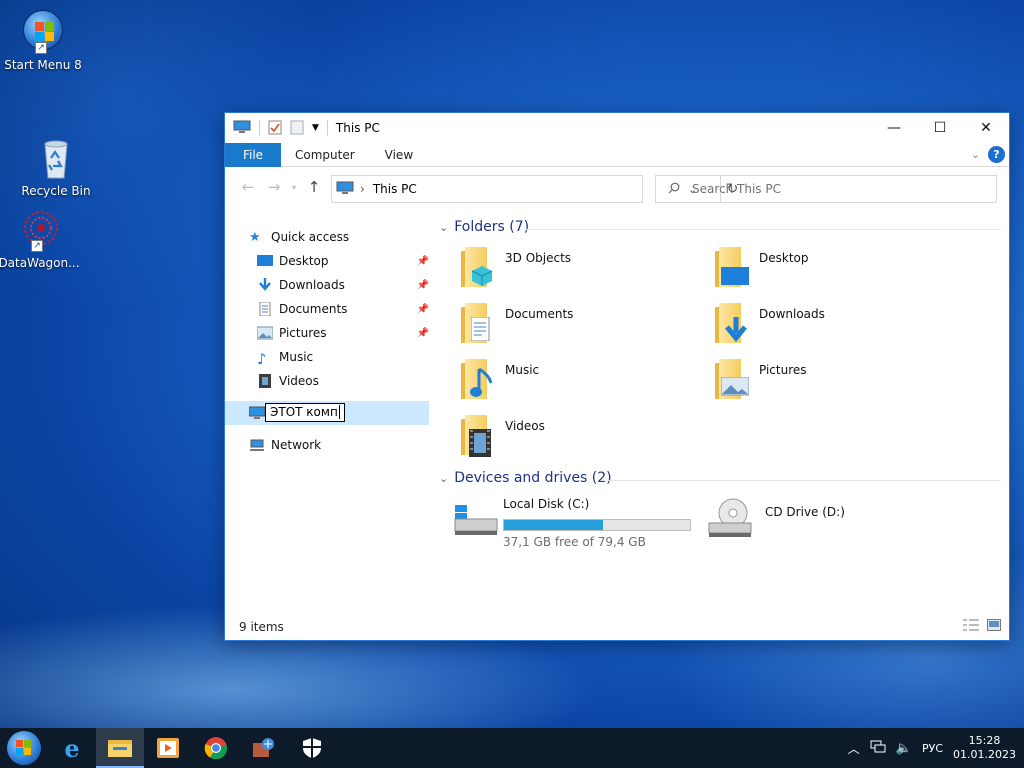 This screenshot has width=1024, height=768. I want to click on start-button, so click(24, 748).